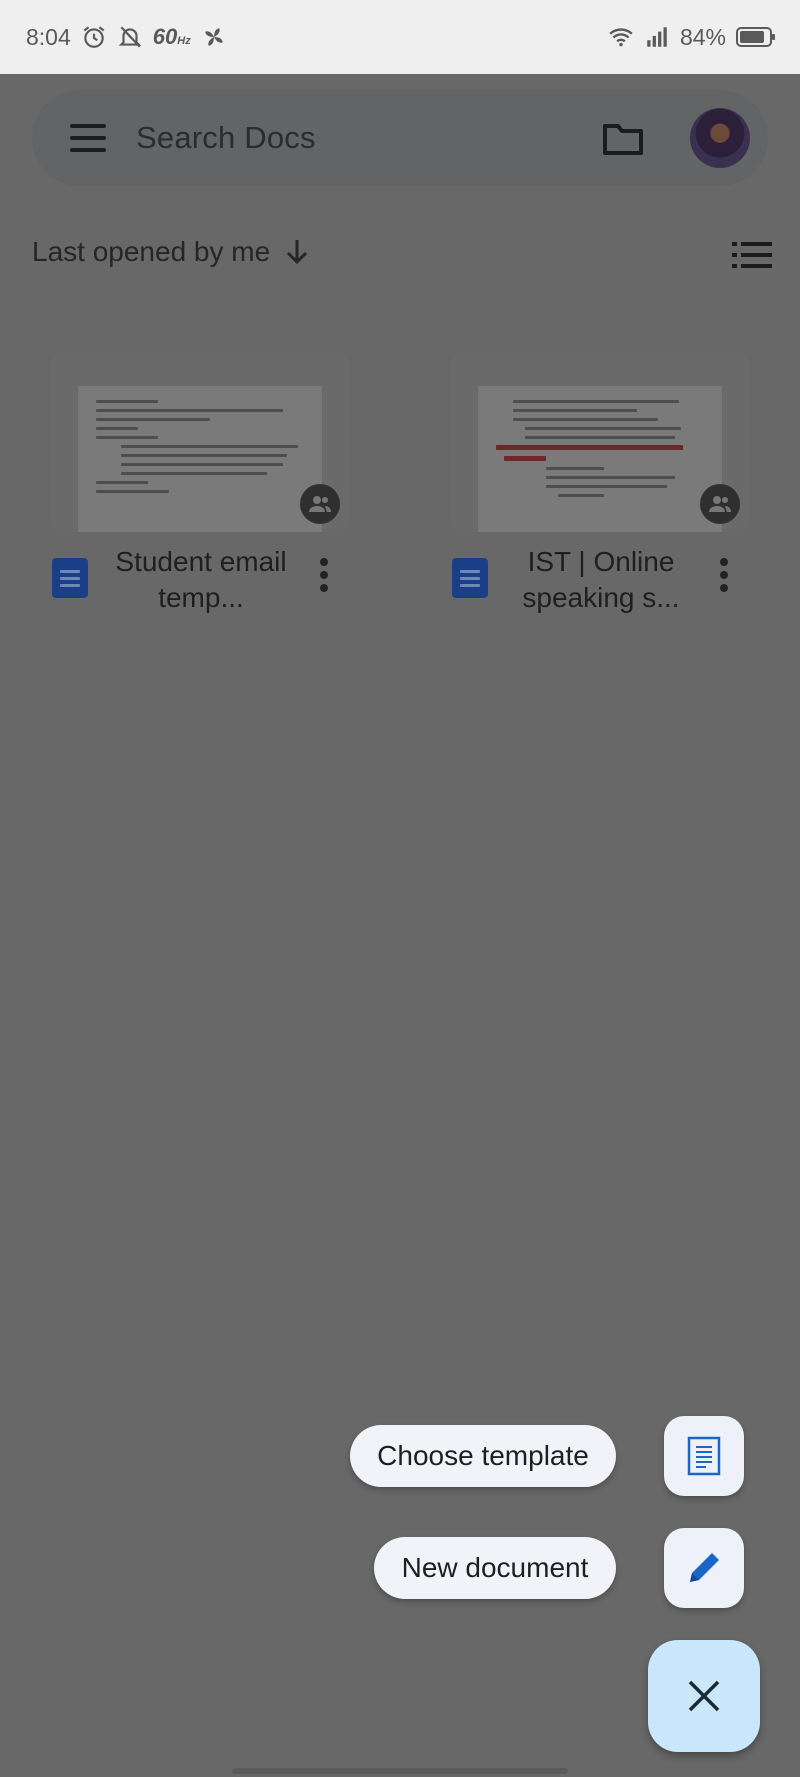 Image resolution: width=800 pixels, height=1777 pixels. Describe the element at coordinates (151, 251) in the screenshot. I see `sort-label: Last opened by me` at that location.